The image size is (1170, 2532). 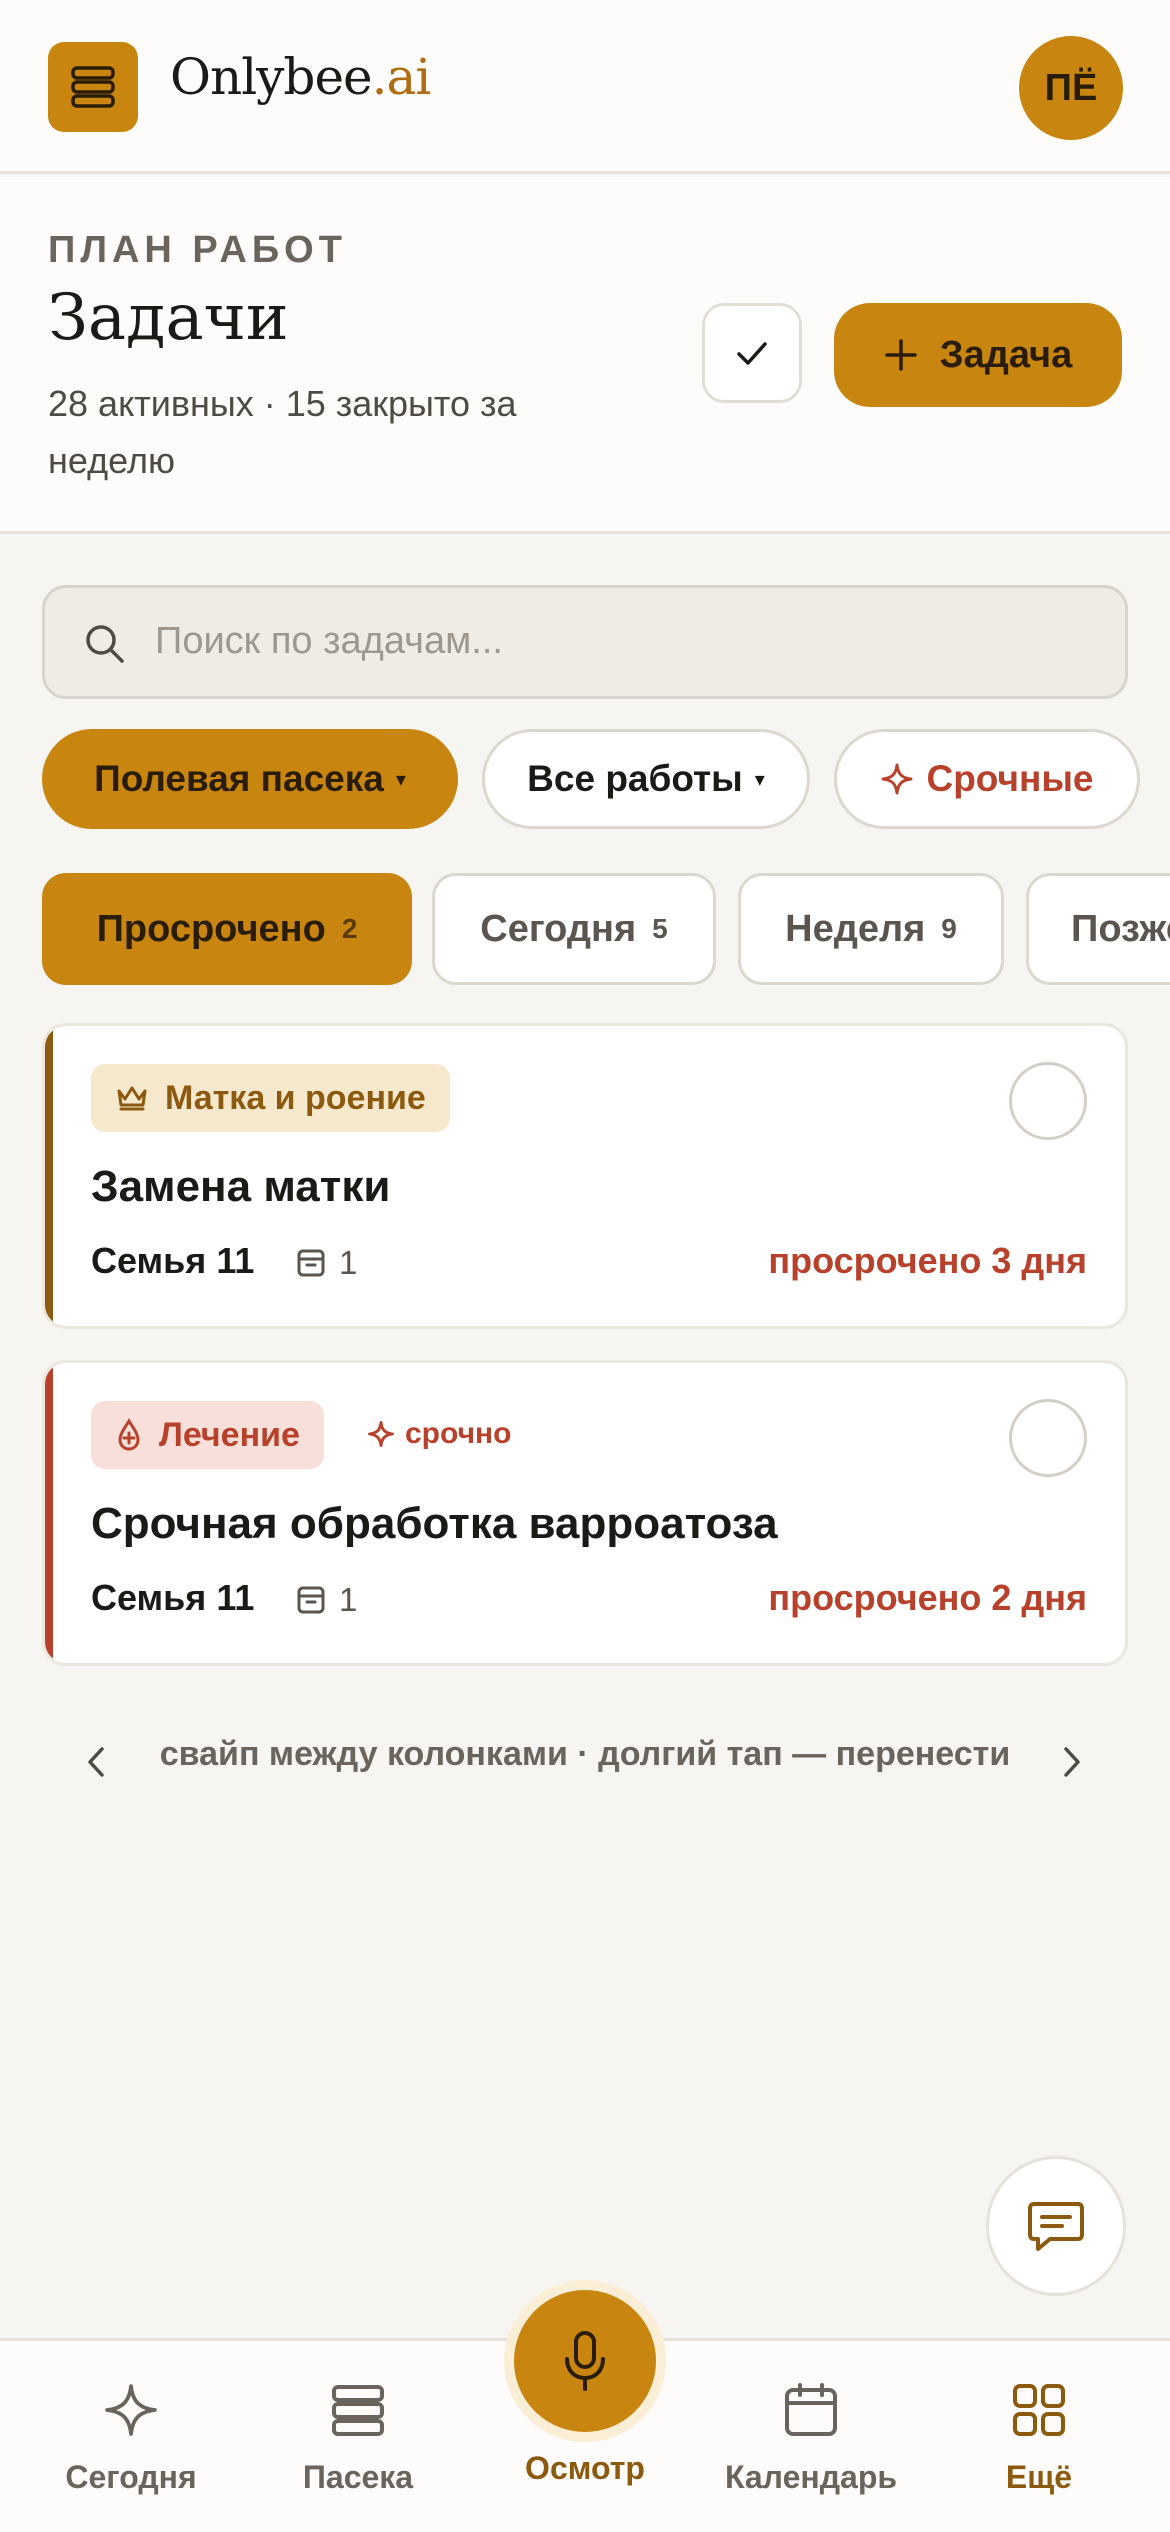 What do you see at coordinates (434, 1523) in the screenshot?
I see `task-title: Срочная обработка варроатоза` at bounding box center [434, 1523].